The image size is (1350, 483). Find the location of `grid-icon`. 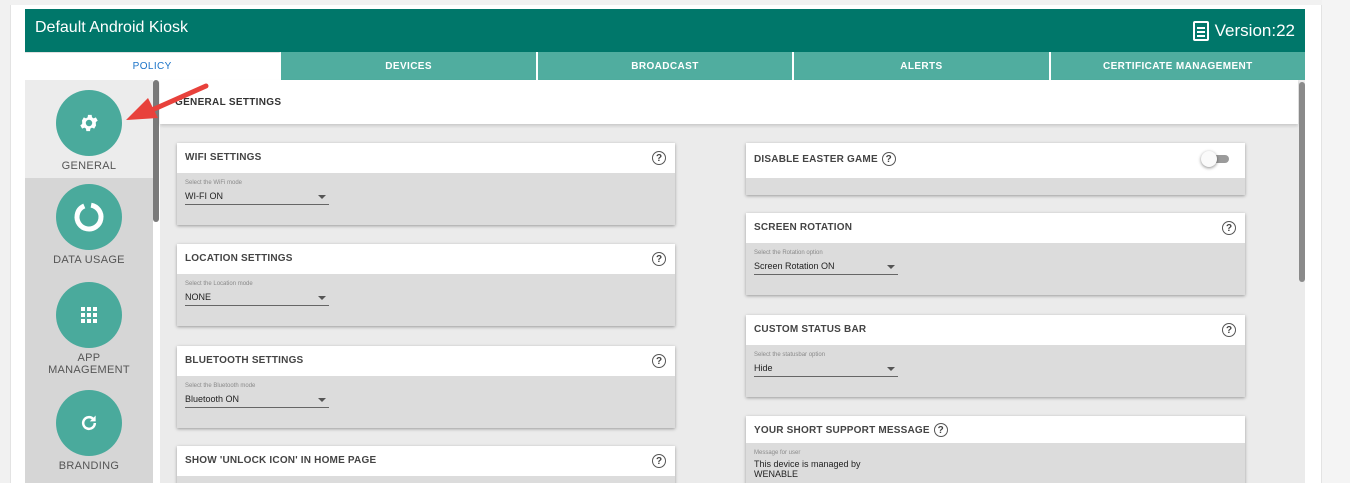

grid-icon is located at coordinates (89, 315).